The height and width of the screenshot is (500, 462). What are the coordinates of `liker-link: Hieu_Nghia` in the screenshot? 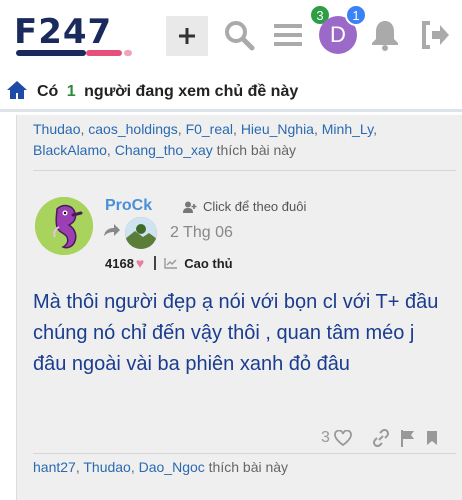 It's located at (277, 129).